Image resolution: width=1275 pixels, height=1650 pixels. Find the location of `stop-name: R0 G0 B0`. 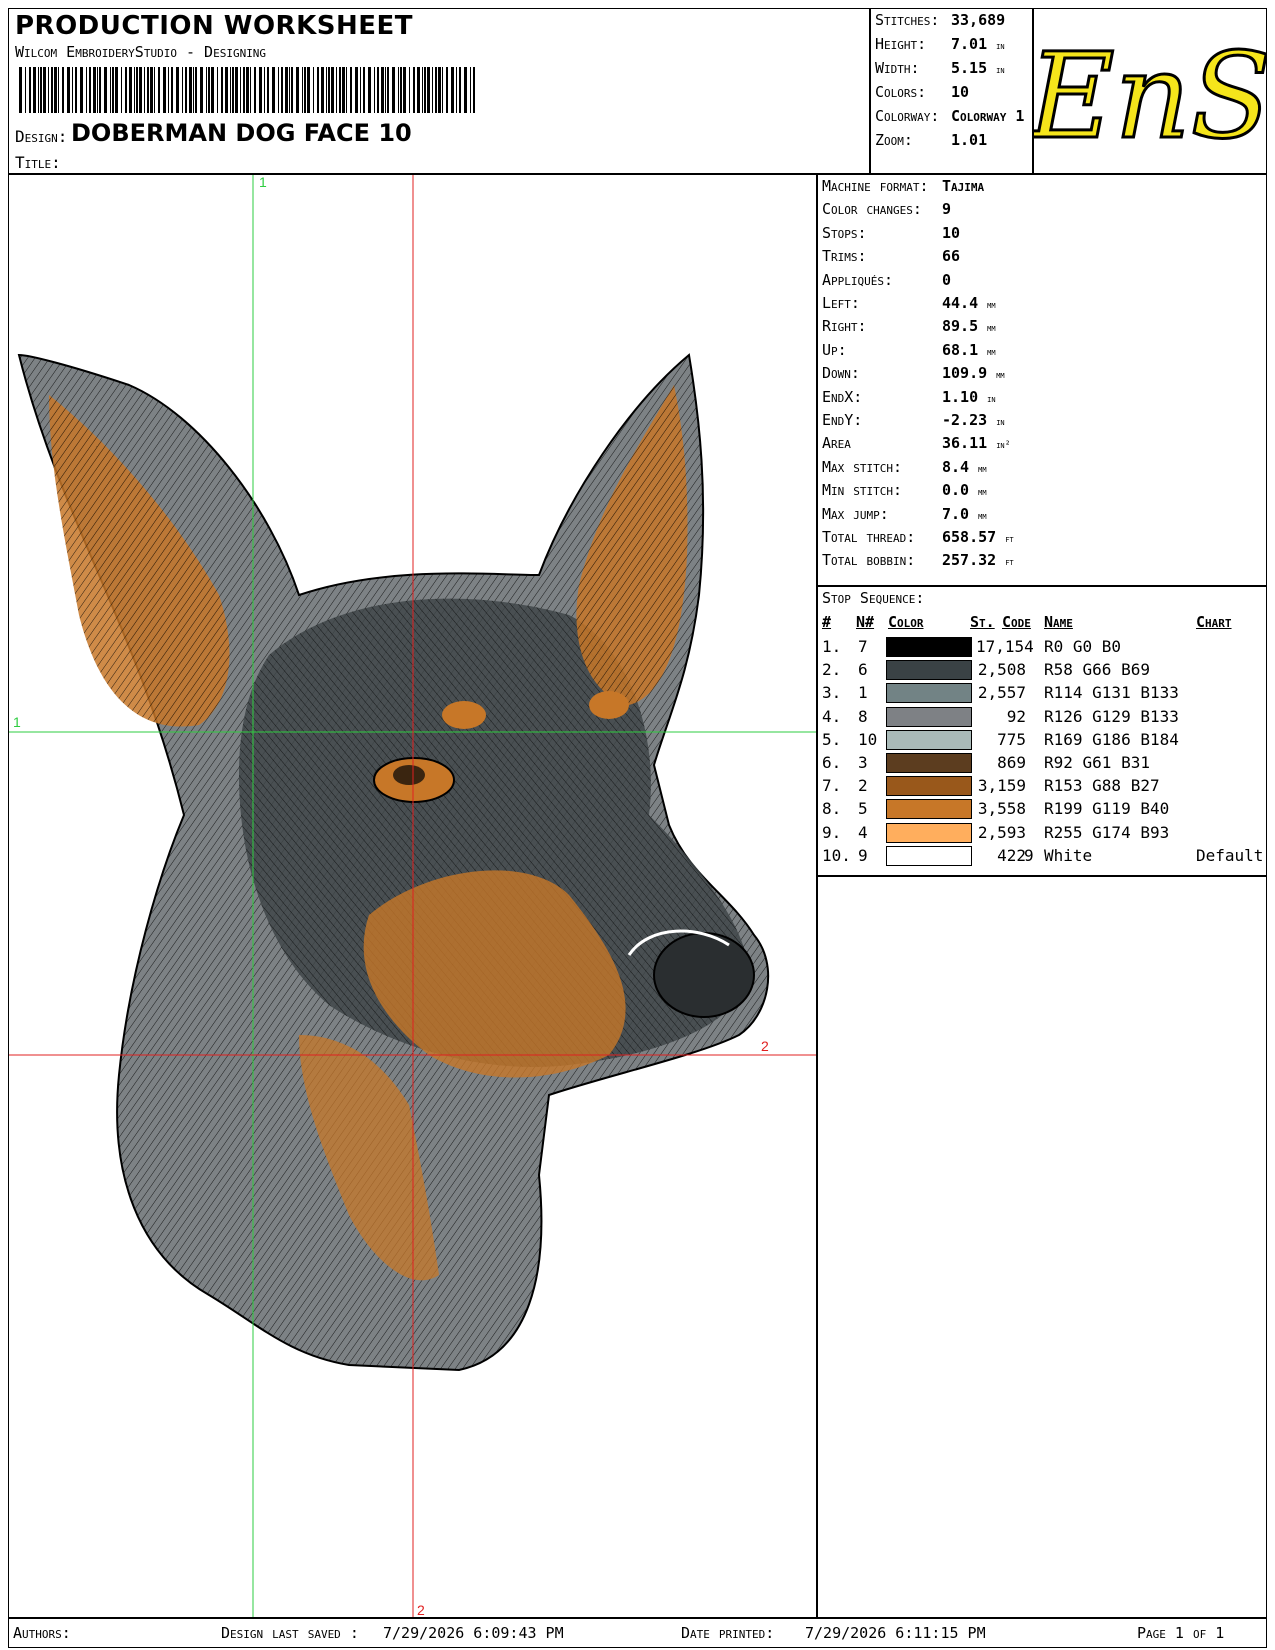

stop-name: R0 G0 B0 is located at coordinates (1083, 646).